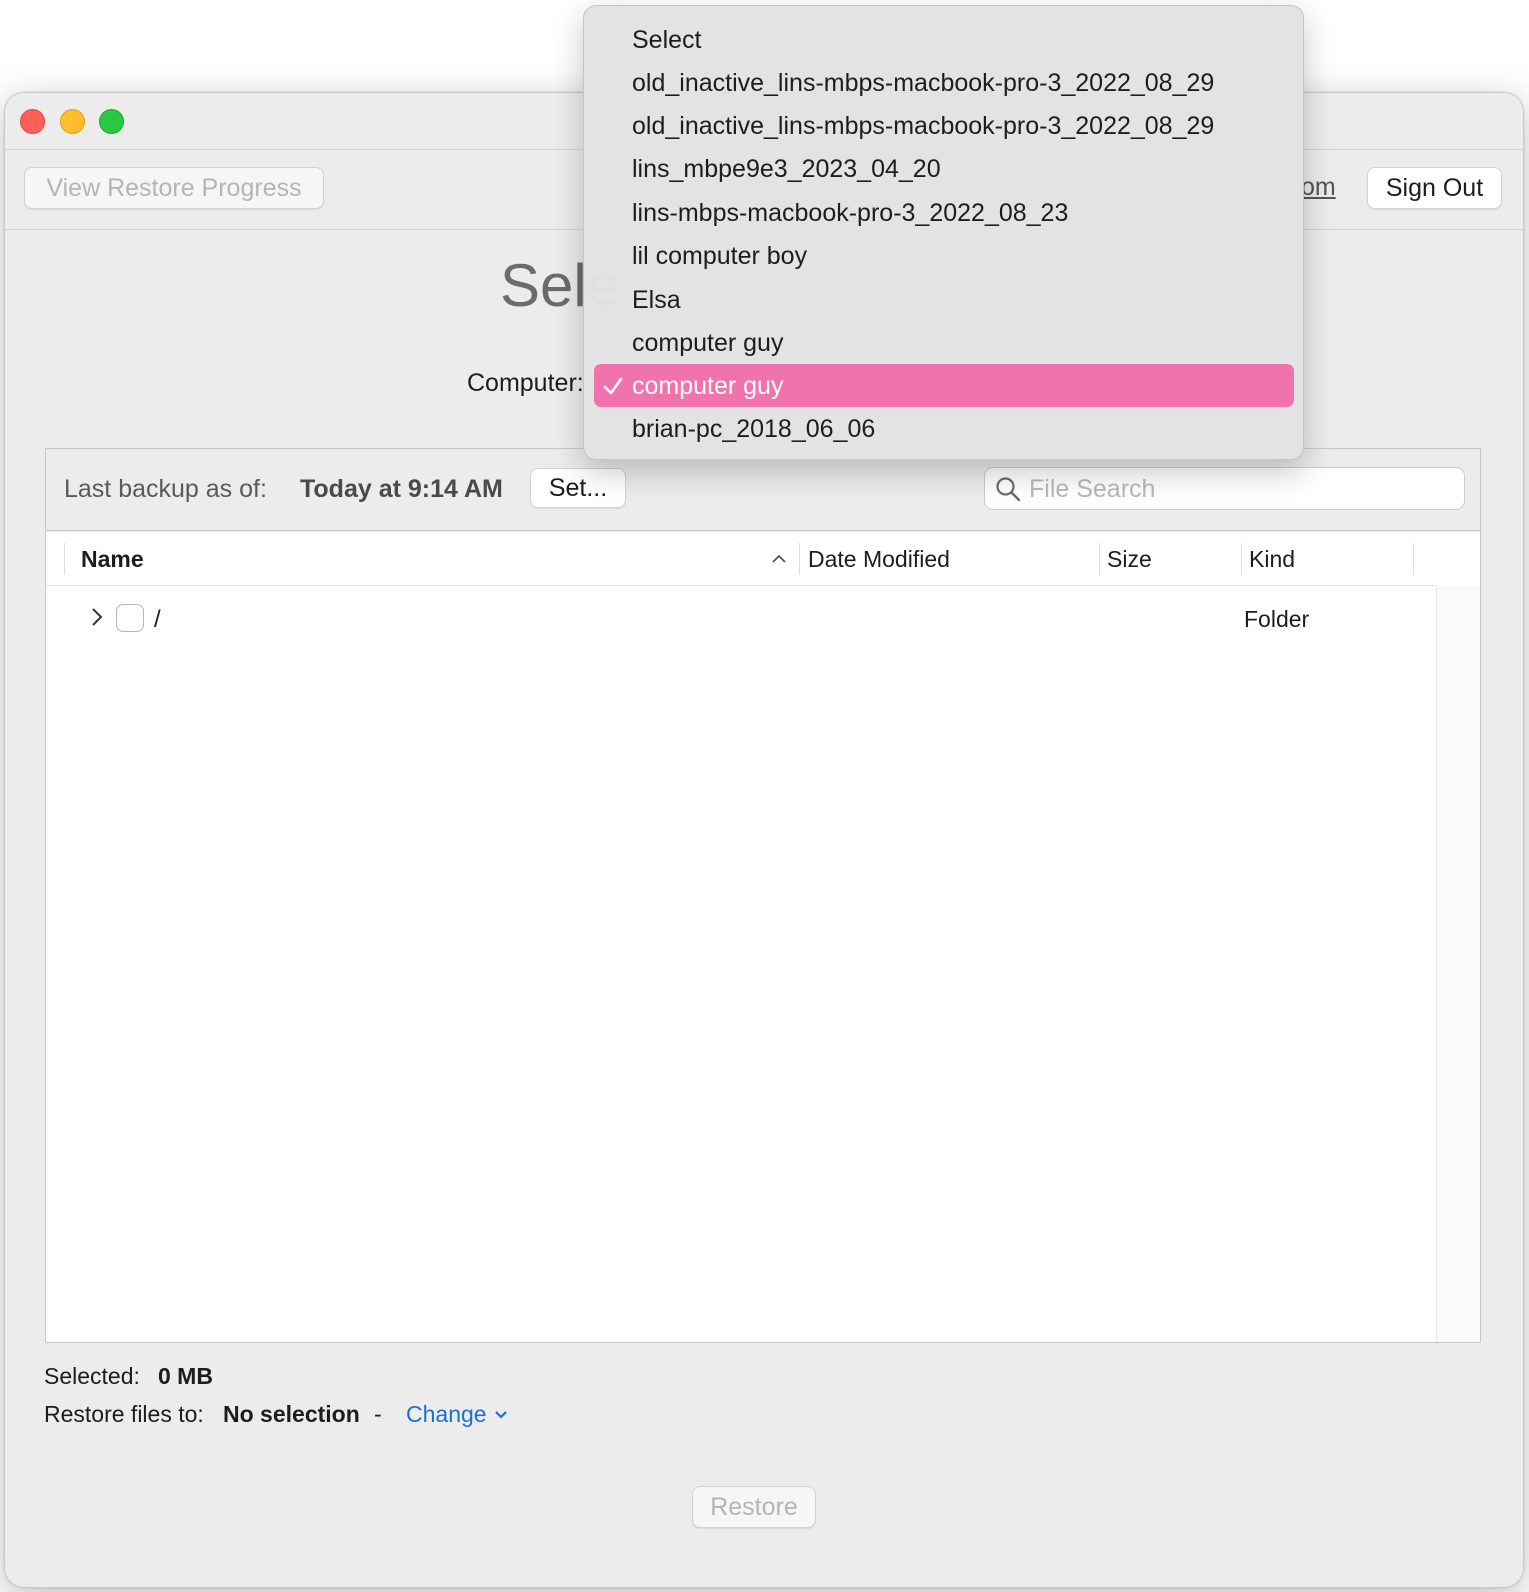  Describe the element at coordinates (130, 618) in the screenshot. I see `row-checkbox` at that location.